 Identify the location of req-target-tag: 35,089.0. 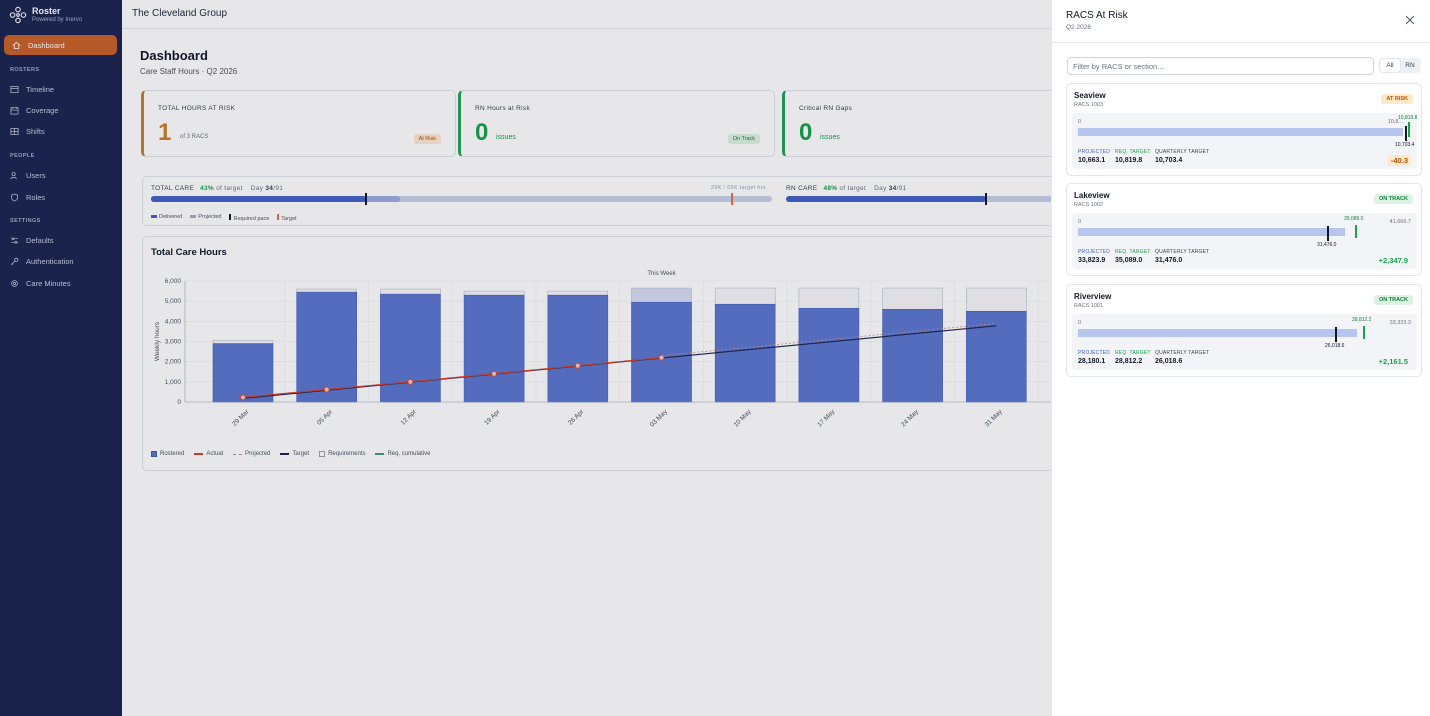
(1354, 219).